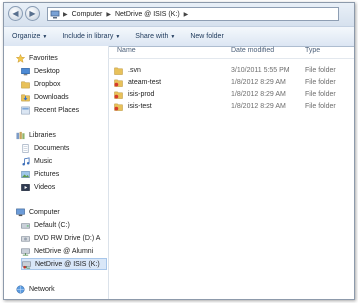 This screenshot has width=358, height=303. I want to click on libraries-icon, so click(20, 135).